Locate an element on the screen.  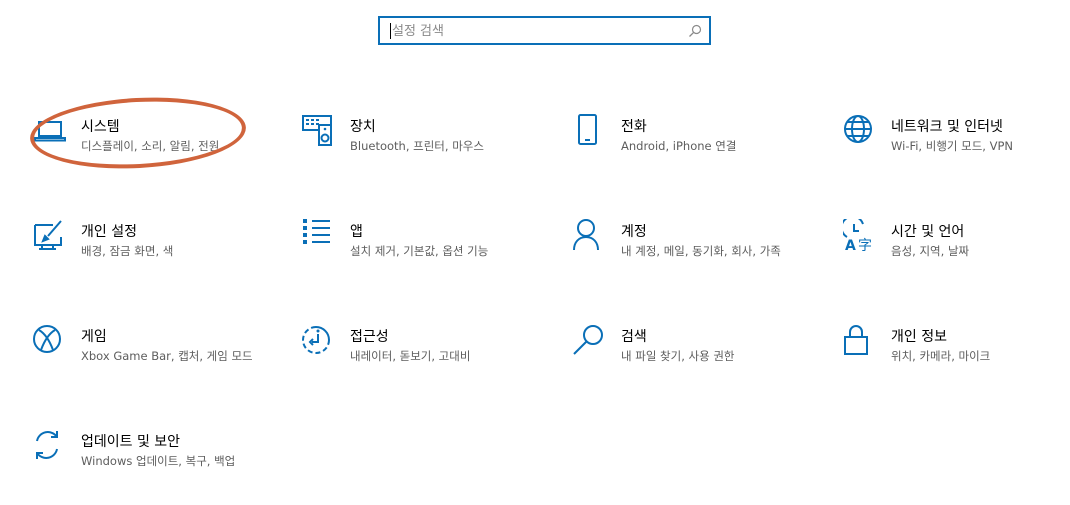
keyboard-speaker-icon is located at coordinates (319, 131).